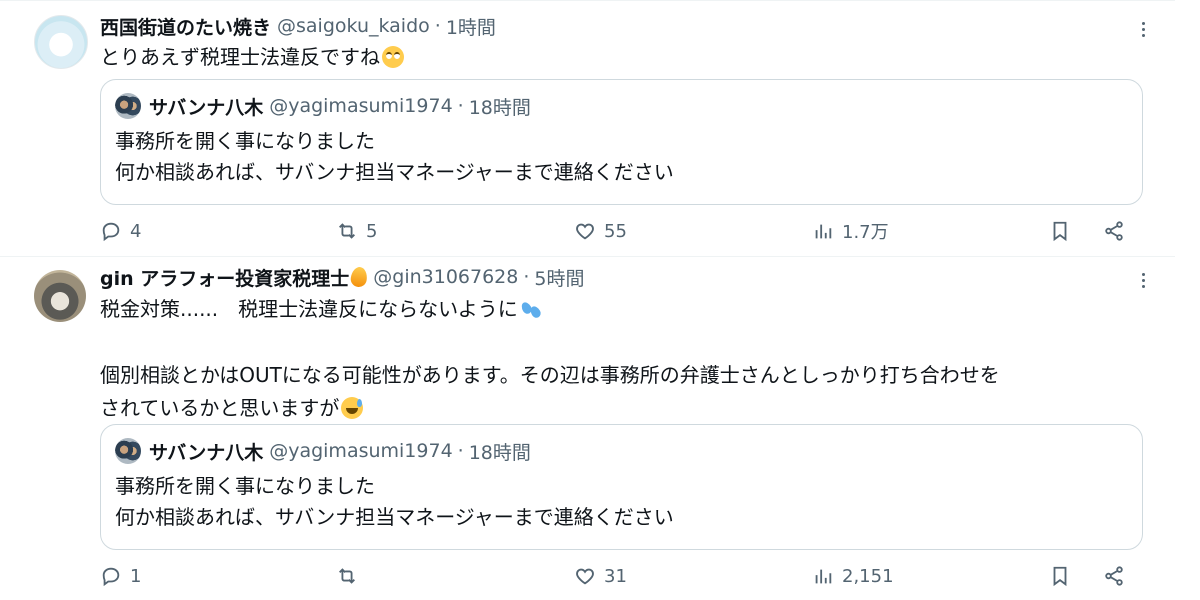  What do you see at coordinates (868, 576) in the screenshot?
I see `view-count: 2,151` at bounding box center [868, 576].